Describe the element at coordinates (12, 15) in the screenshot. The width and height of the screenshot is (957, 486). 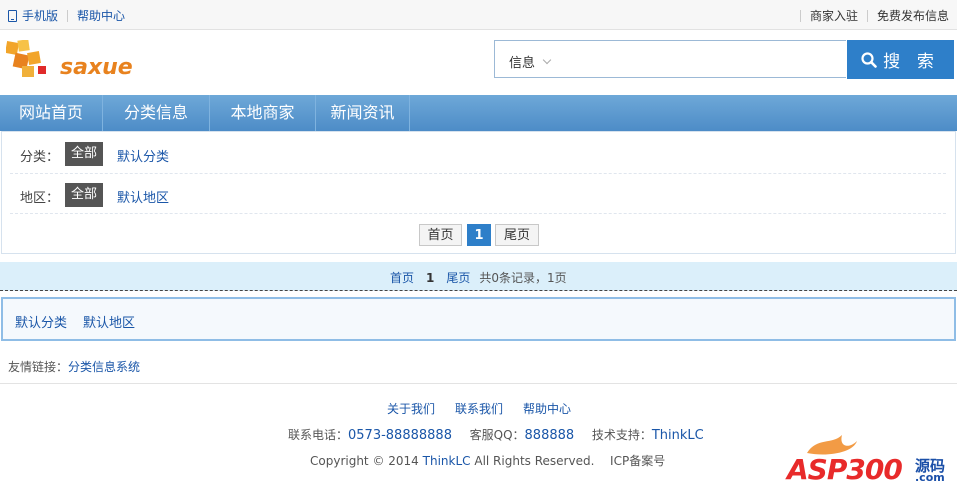
I see `mobile-phone-icon` at that location.